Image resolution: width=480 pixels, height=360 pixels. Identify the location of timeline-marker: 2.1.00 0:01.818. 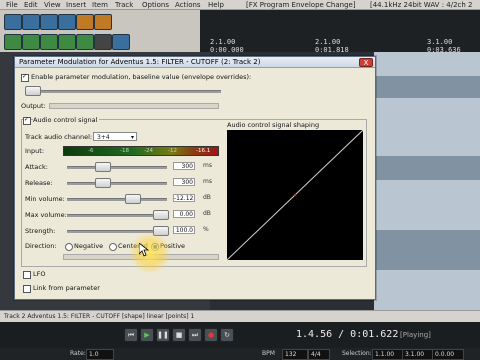
(332, 46).